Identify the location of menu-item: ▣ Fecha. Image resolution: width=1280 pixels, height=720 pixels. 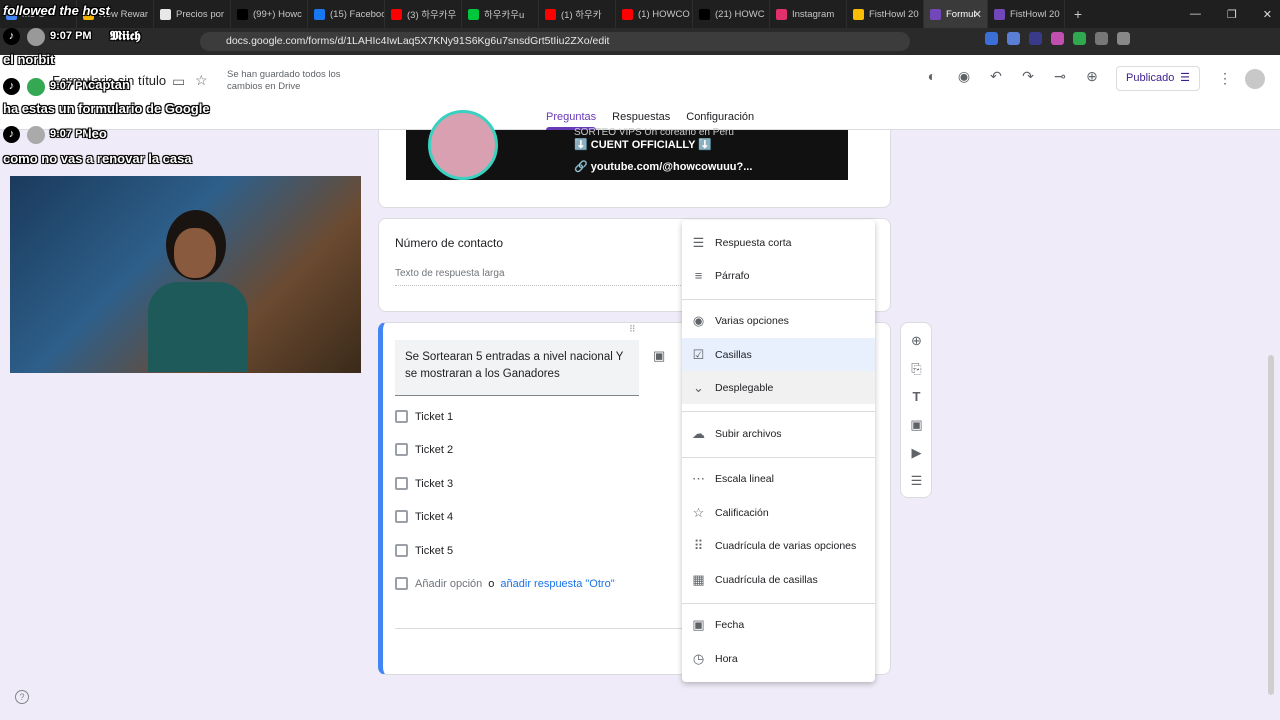
(778, 624).